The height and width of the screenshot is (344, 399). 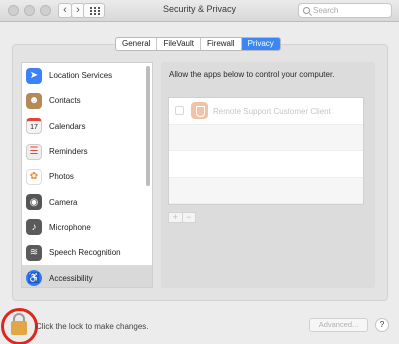 What do you see at coordinates (137, 44) in the screenshot?
I see `tab-general: General` at bounding box center [137, 44].